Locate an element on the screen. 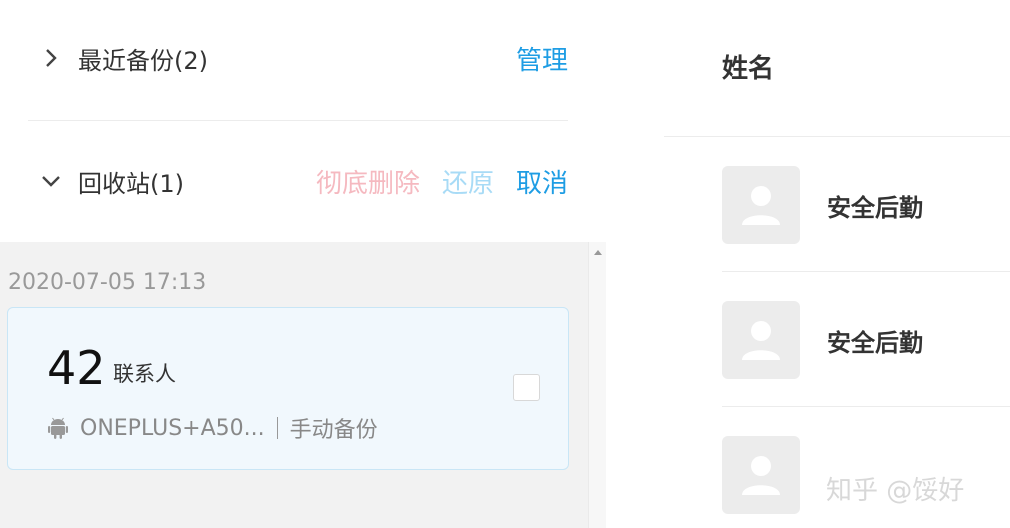  chevron-right-icon is located at coordinates (51, 58).